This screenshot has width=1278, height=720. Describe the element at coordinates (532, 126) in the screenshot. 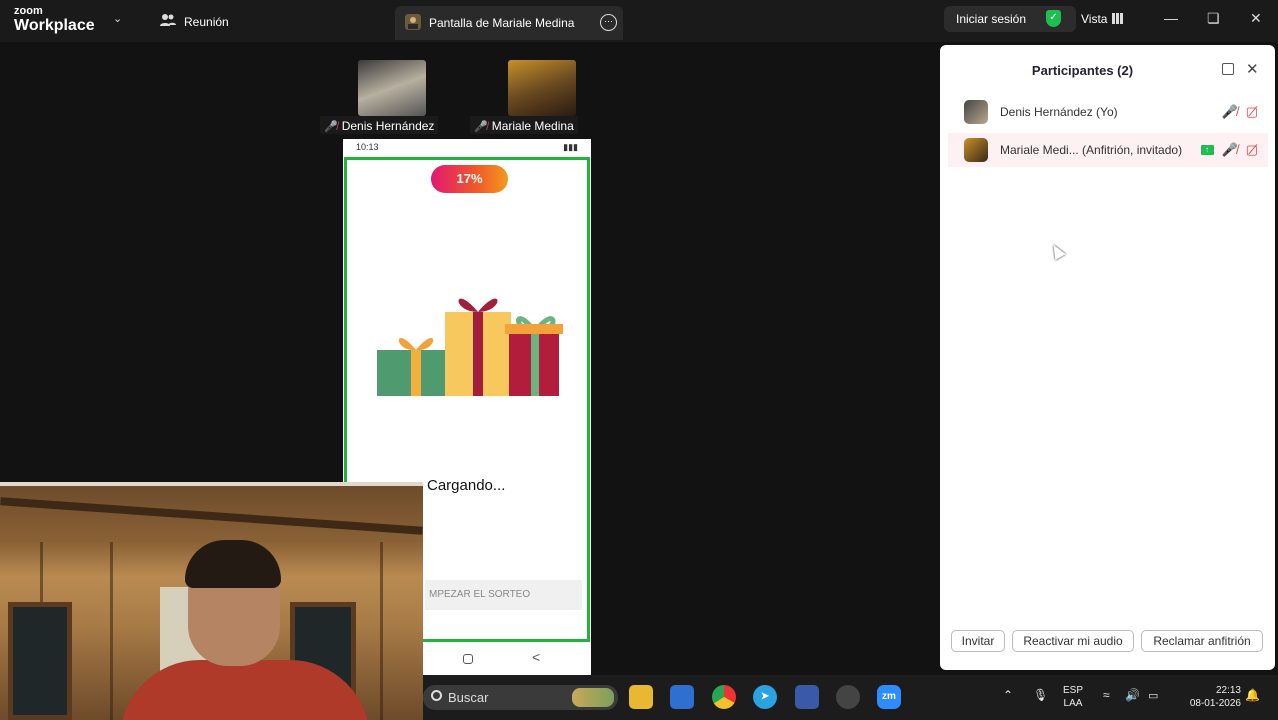

I see `thumbnail-name: Mariale Medina` at that location.